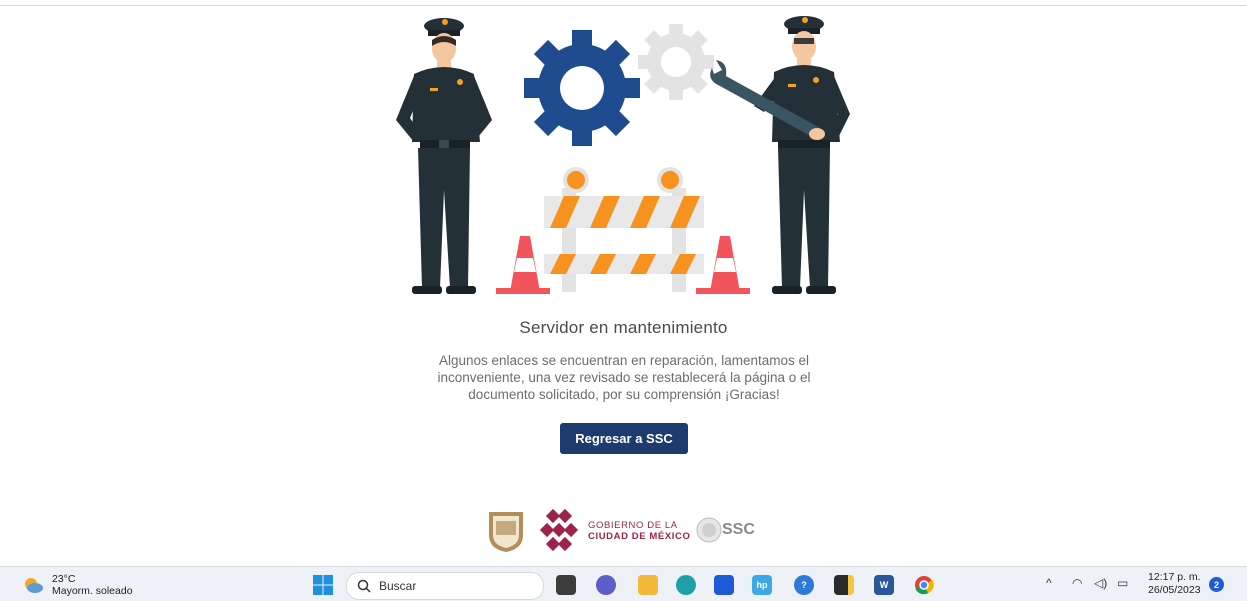 This screenshot has height=601, width=1247. Describe the element at coordinates (633, 525) in the screenshot. I see `gov-line-1: GOBIERNO DE LA` at that location.